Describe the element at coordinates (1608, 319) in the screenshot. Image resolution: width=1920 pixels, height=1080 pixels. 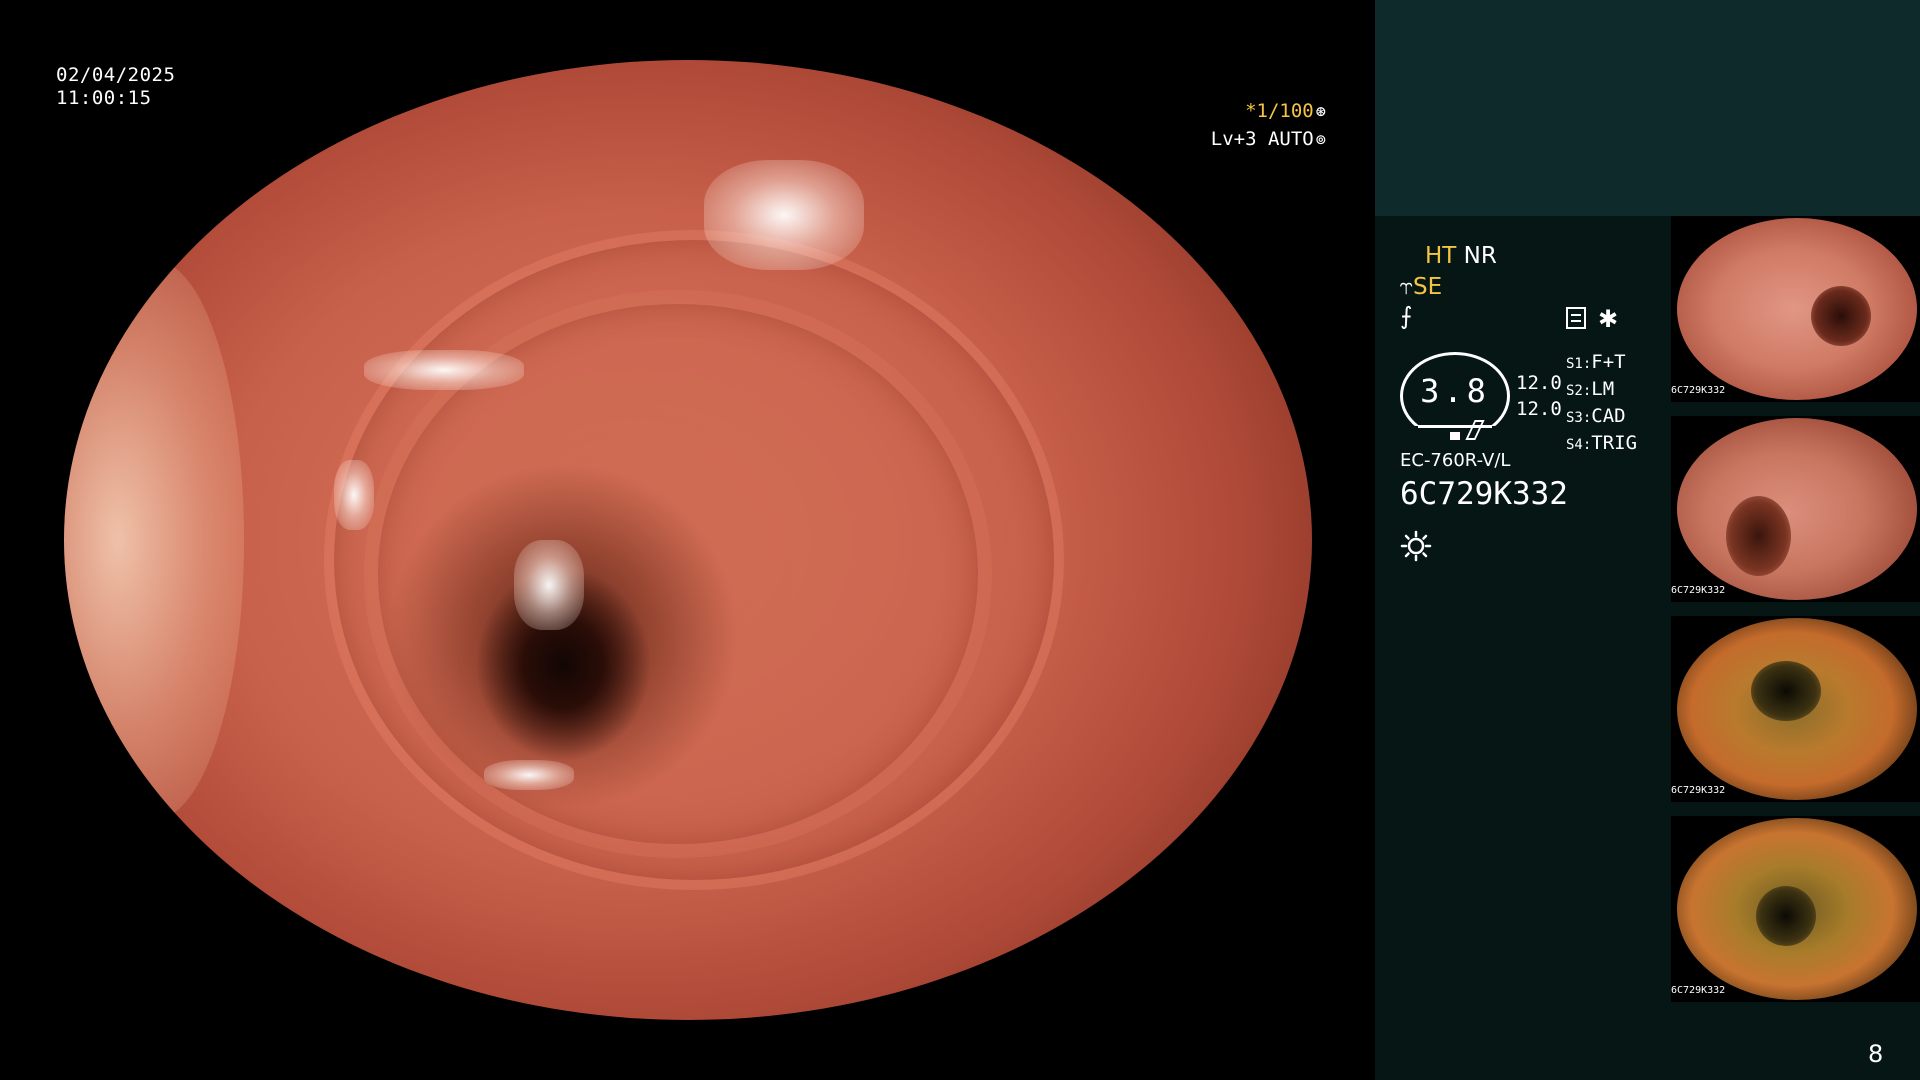
I see `asterisk-icon: ✱` at that location.